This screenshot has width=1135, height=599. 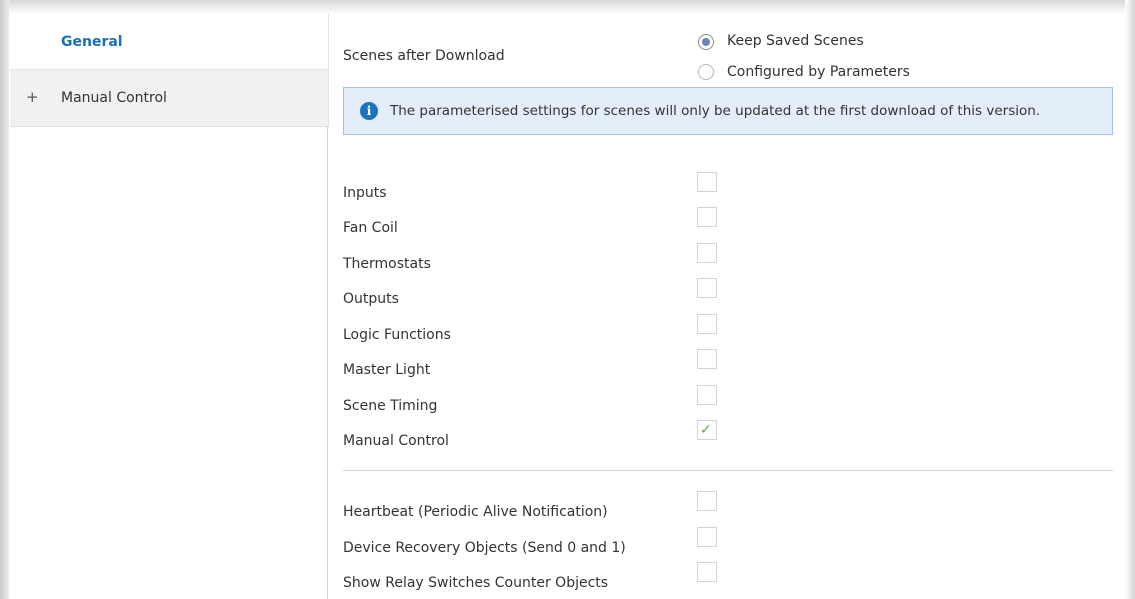 I want to click on scene-timing-checkbox, so click(x=707, y=395).